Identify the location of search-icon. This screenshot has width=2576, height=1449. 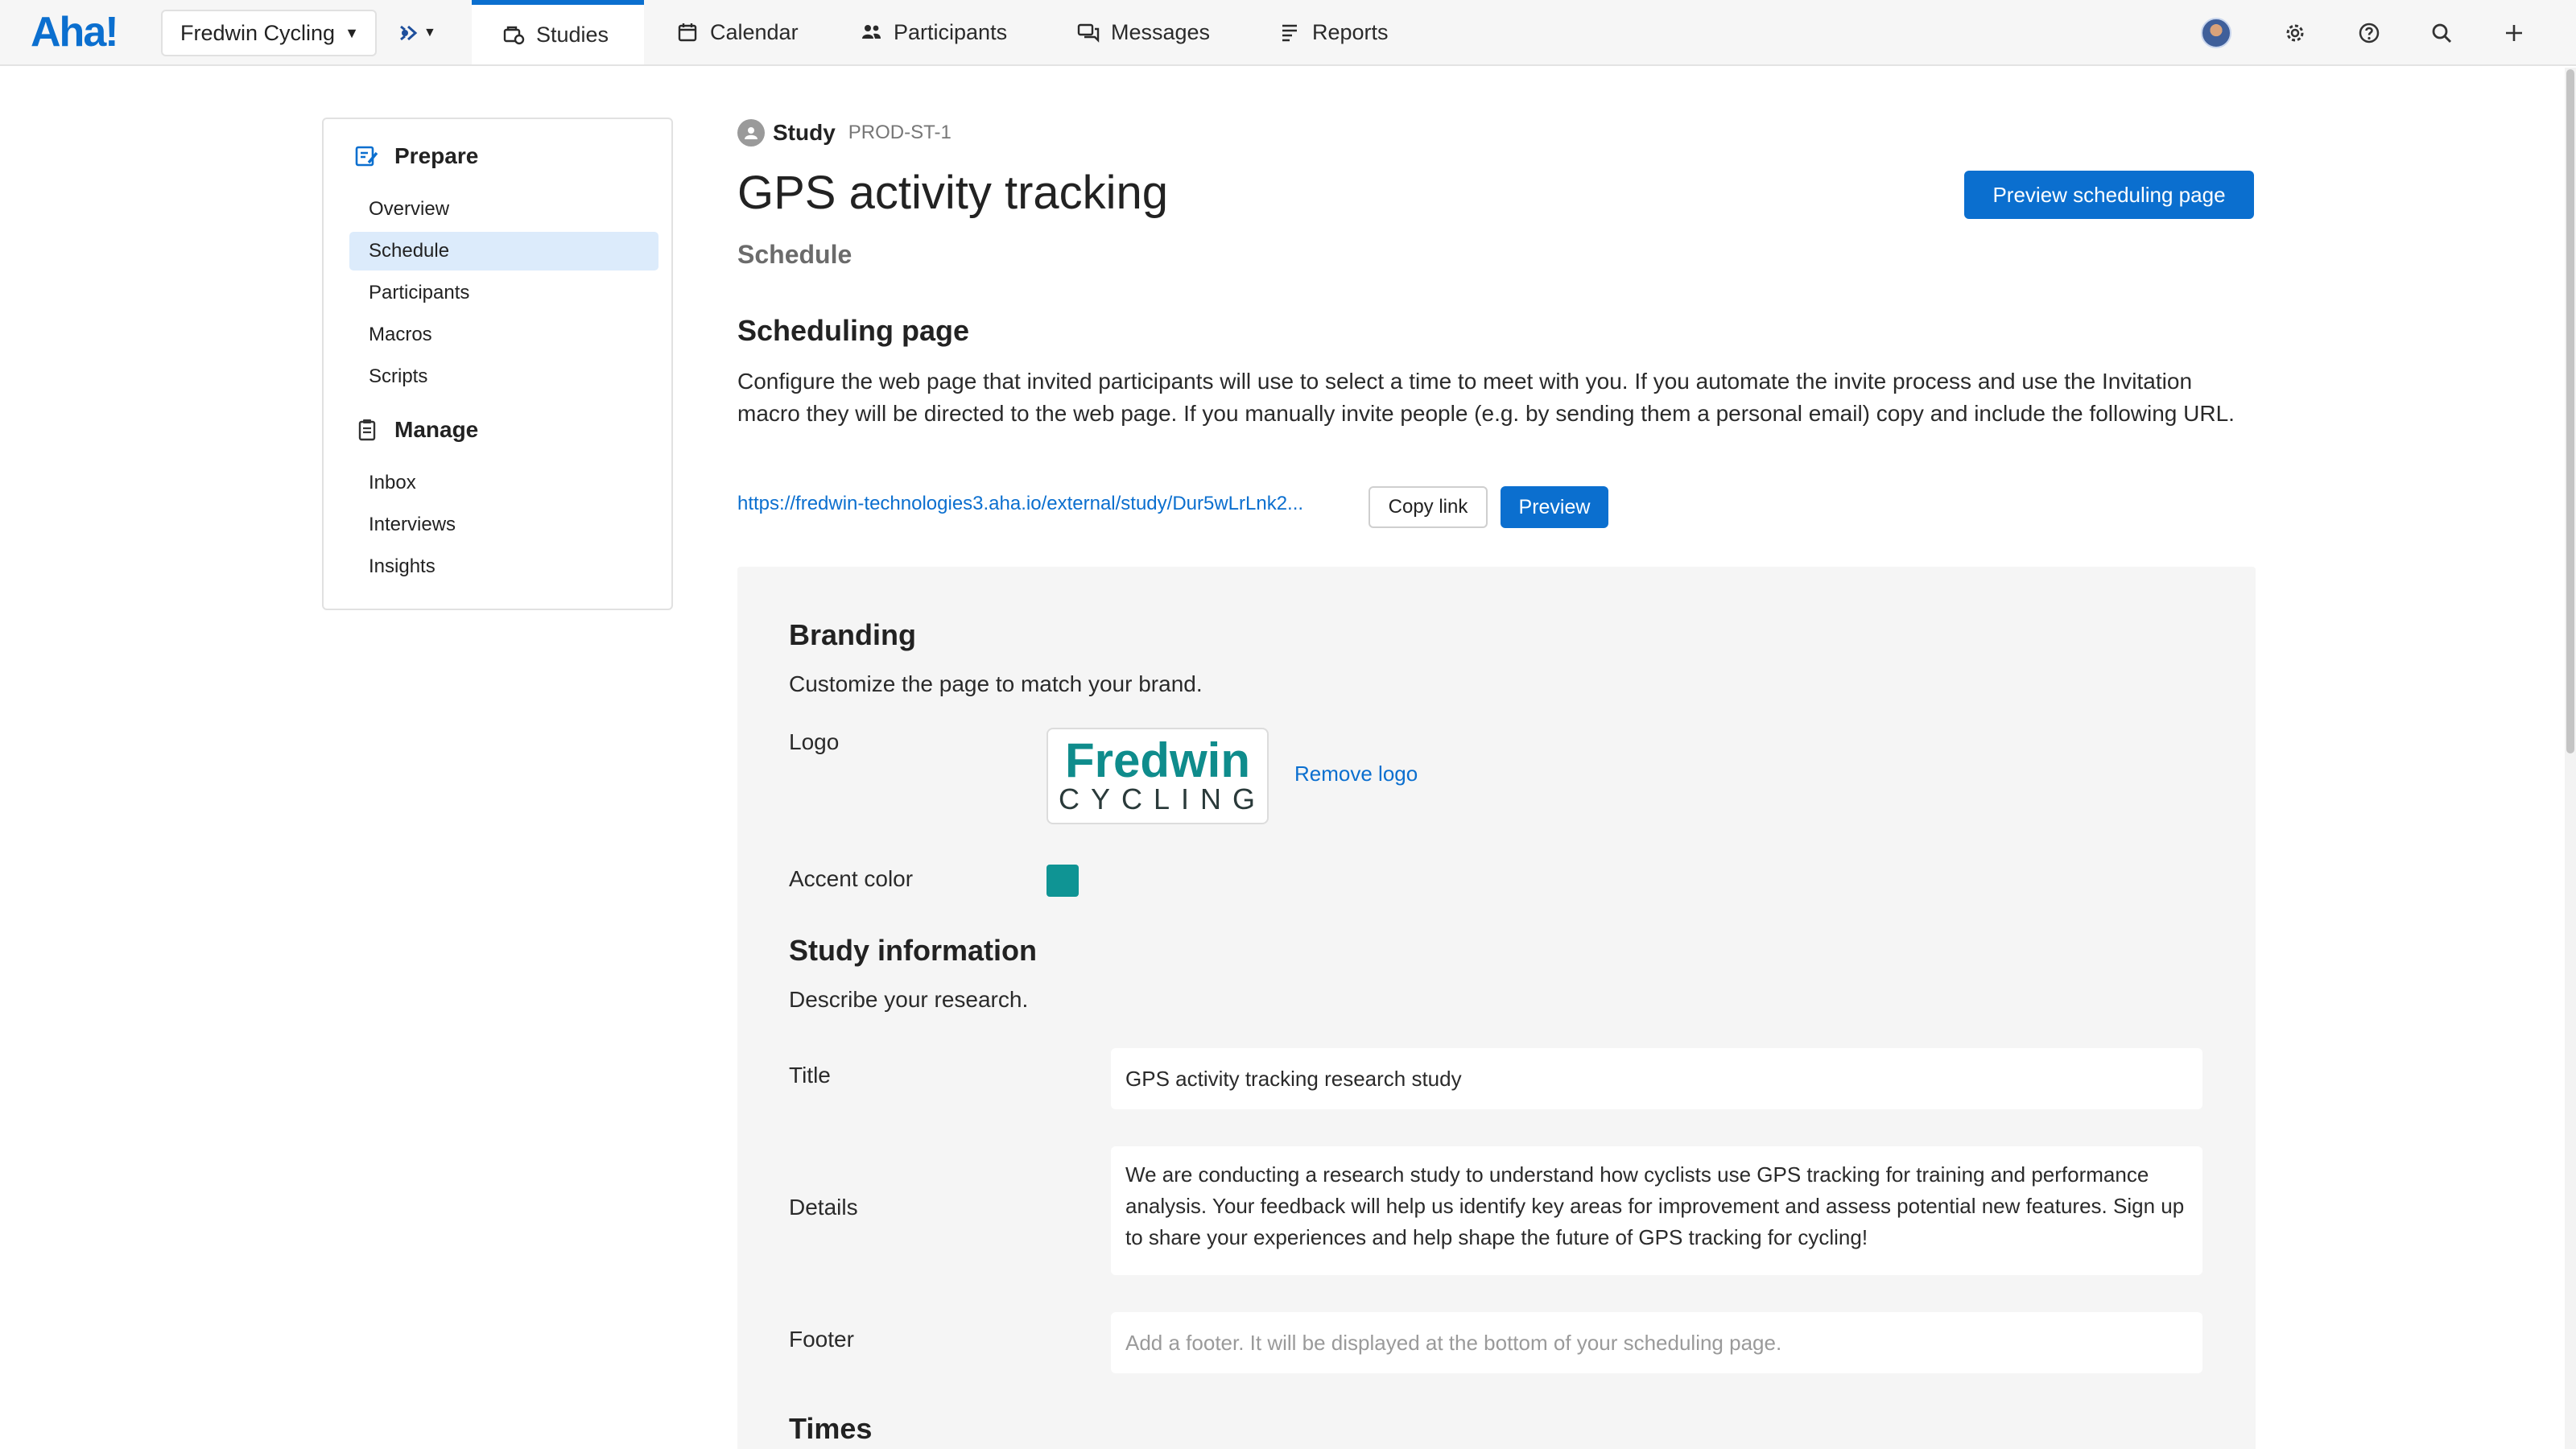
(2442, 33).